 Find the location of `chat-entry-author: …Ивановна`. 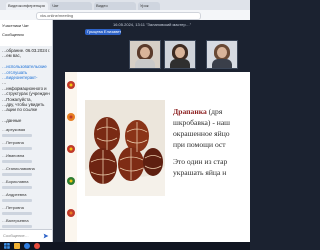

chat-entry-author: …Ивановна is located at coordinates (13, 156).